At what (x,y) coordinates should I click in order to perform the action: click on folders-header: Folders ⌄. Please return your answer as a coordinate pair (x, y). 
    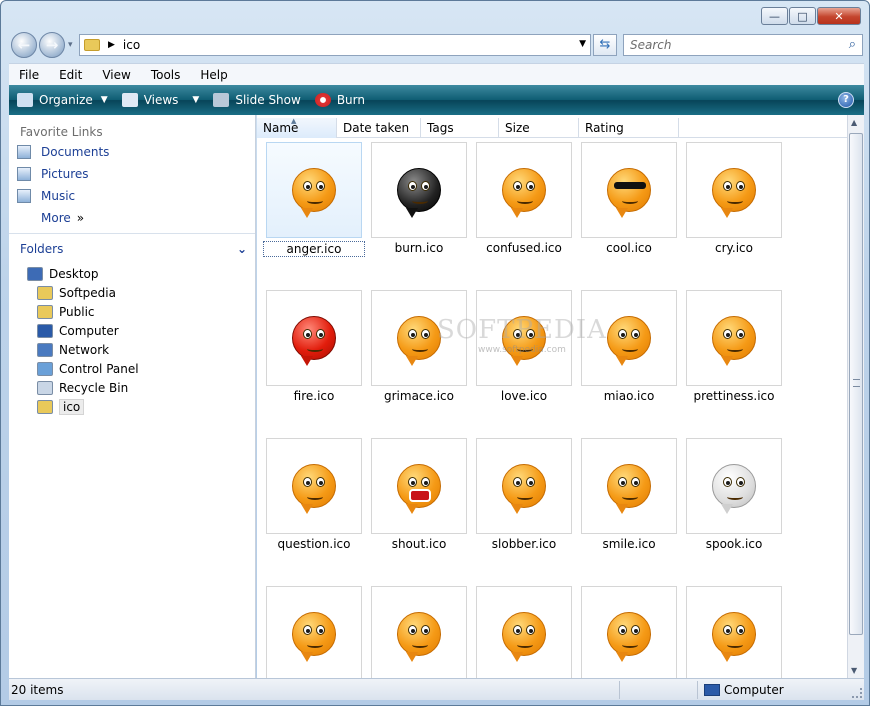
    Looking at the image, I should click on (132, 249).